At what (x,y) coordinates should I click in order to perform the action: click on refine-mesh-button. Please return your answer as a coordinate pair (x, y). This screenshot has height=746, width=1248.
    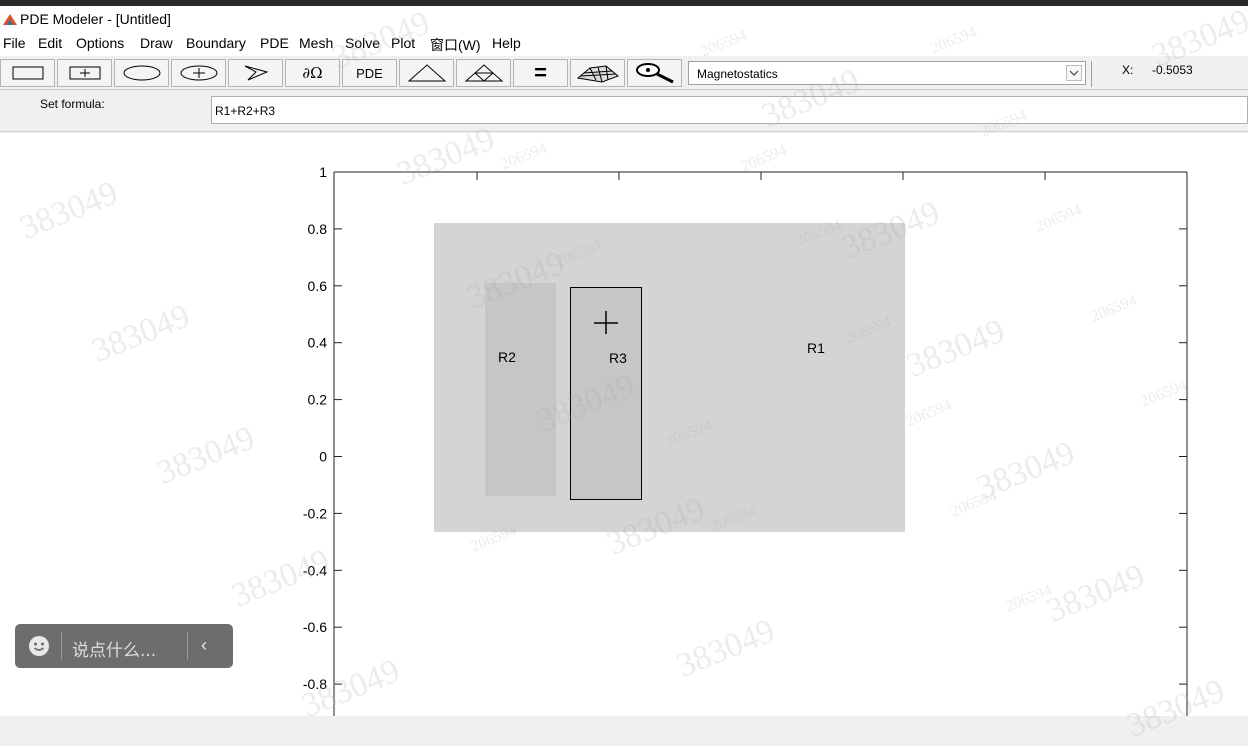
    Looking at the image, I should click on (483, 73).